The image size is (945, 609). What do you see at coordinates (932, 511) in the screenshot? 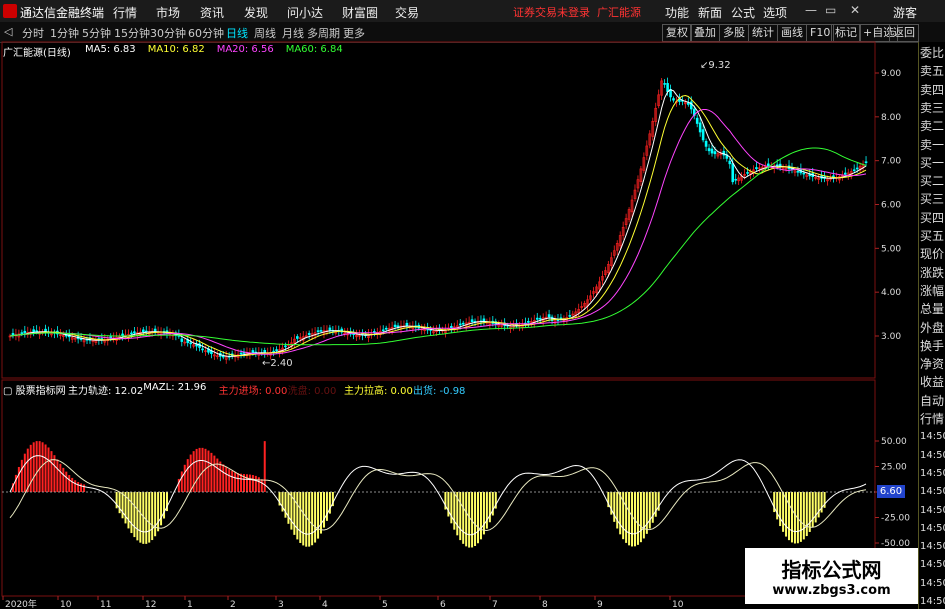
I see `side-panel-item-25: 14:50` at bounding box center [932, 511].